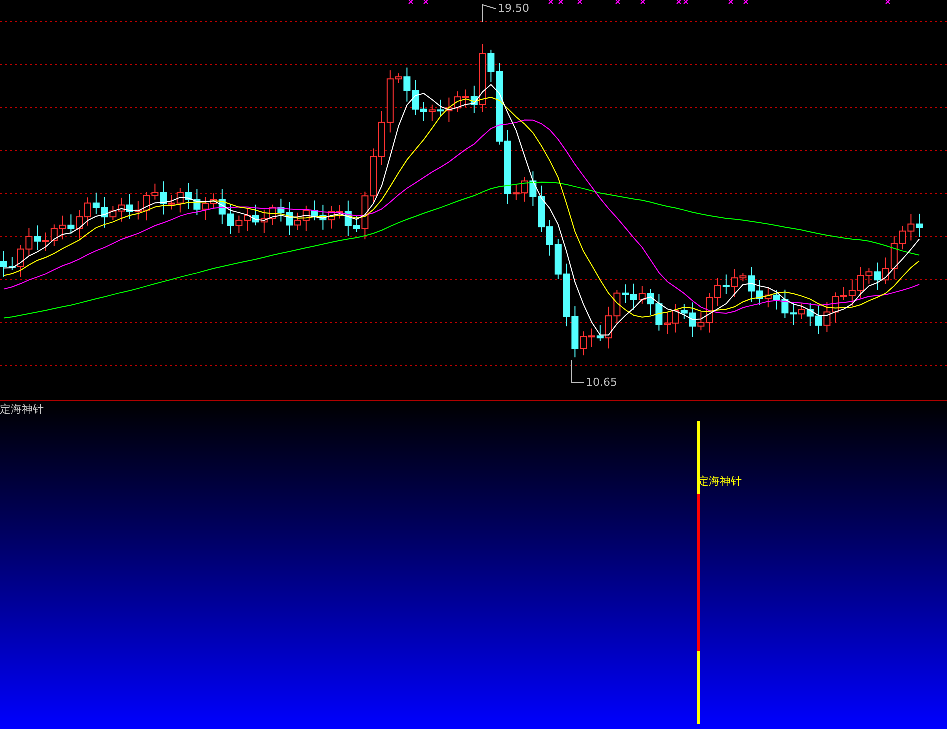  I want to click on high-price-label: 19.50, so click(514, 9).